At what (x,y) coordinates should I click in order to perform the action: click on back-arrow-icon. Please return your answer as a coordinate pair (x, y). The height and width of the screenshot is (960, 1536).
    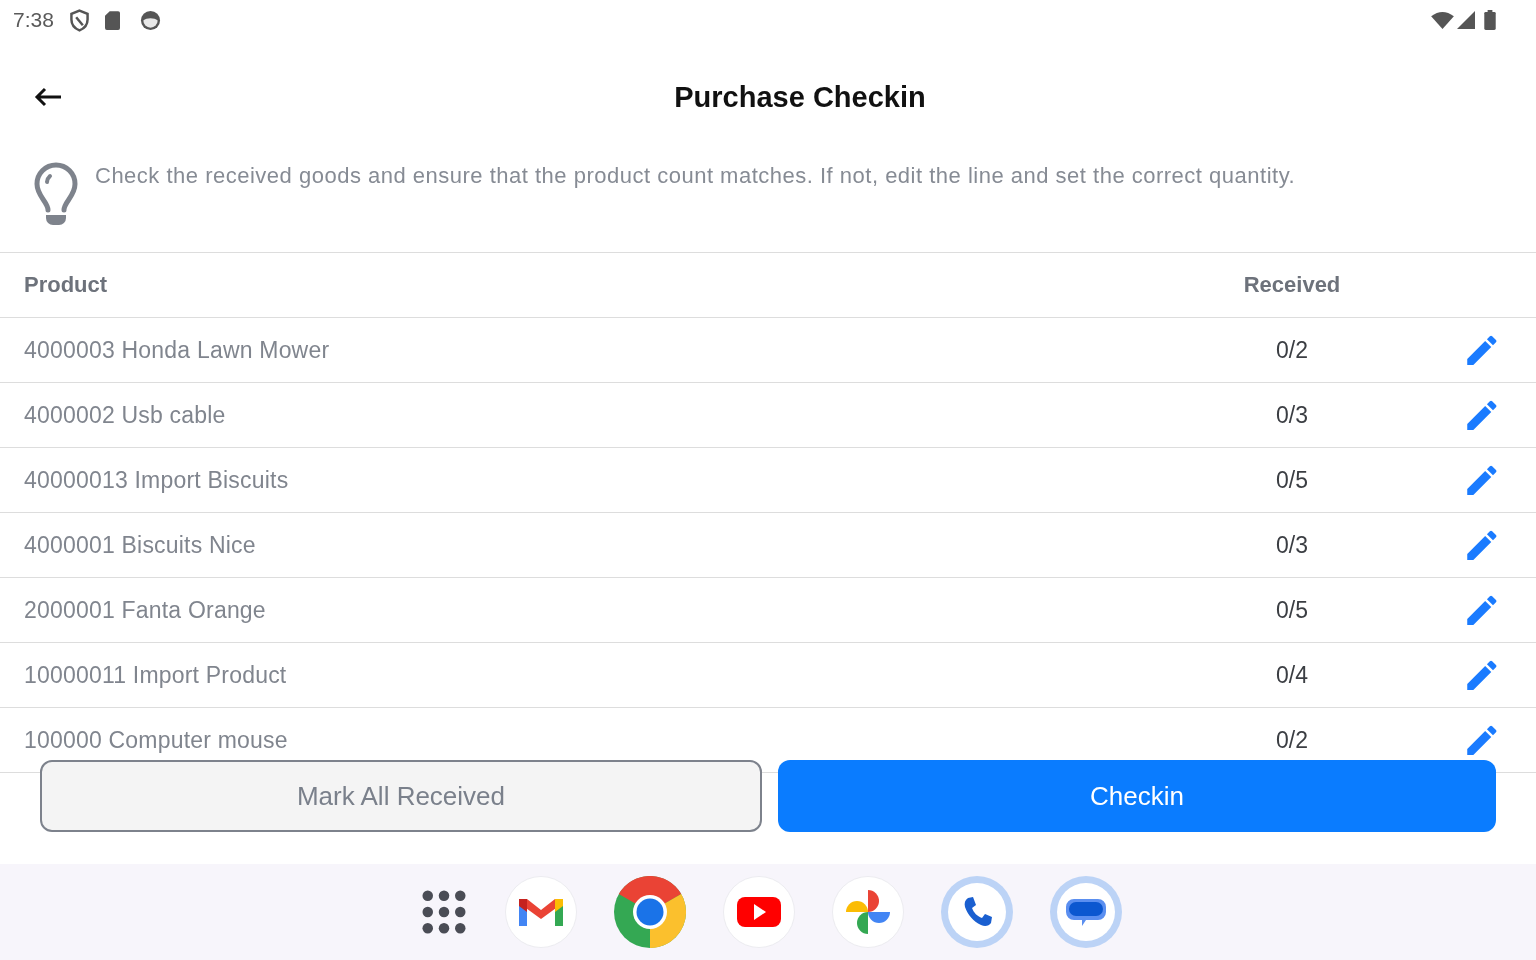
    Looking at the image, I should click on (48, 97).